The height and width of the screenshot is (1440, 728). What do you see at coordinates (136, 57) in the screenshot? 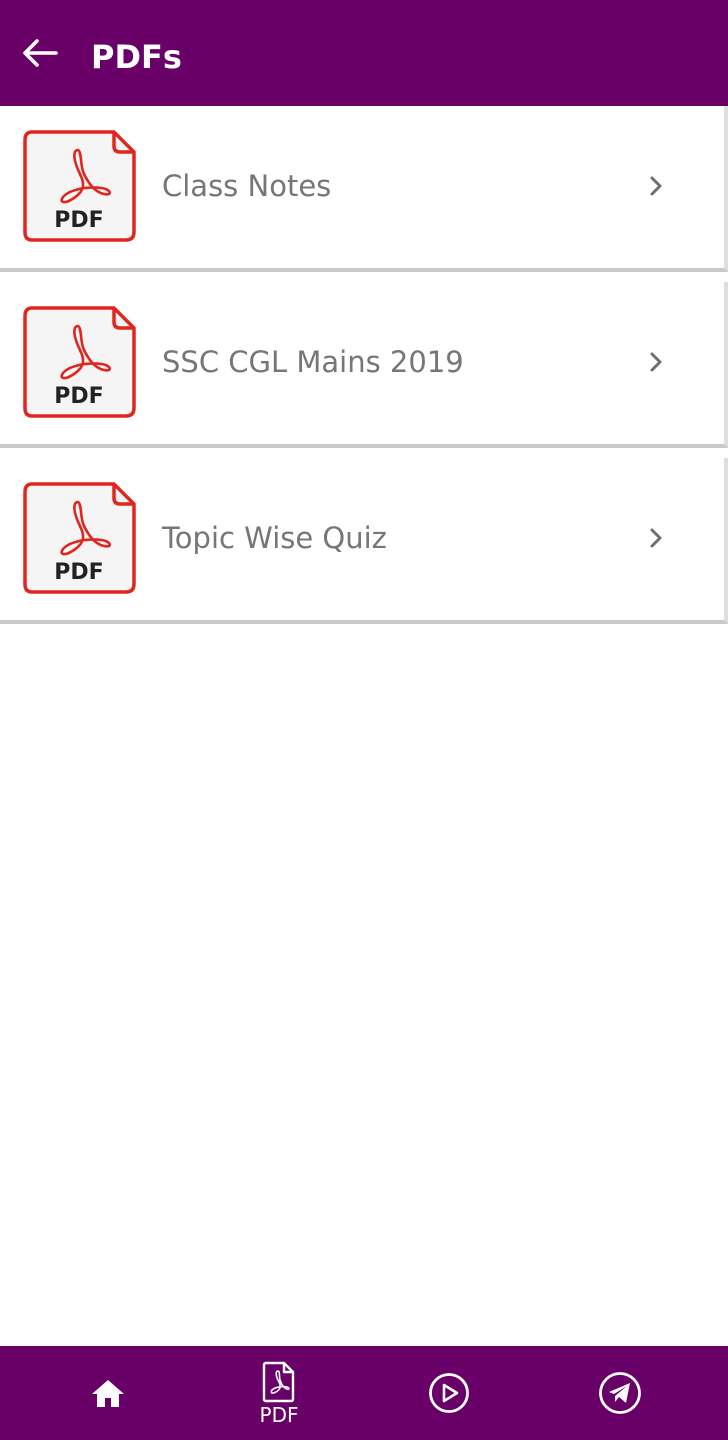
I see `page-title: PDFs` at bounding box center [136, 57].